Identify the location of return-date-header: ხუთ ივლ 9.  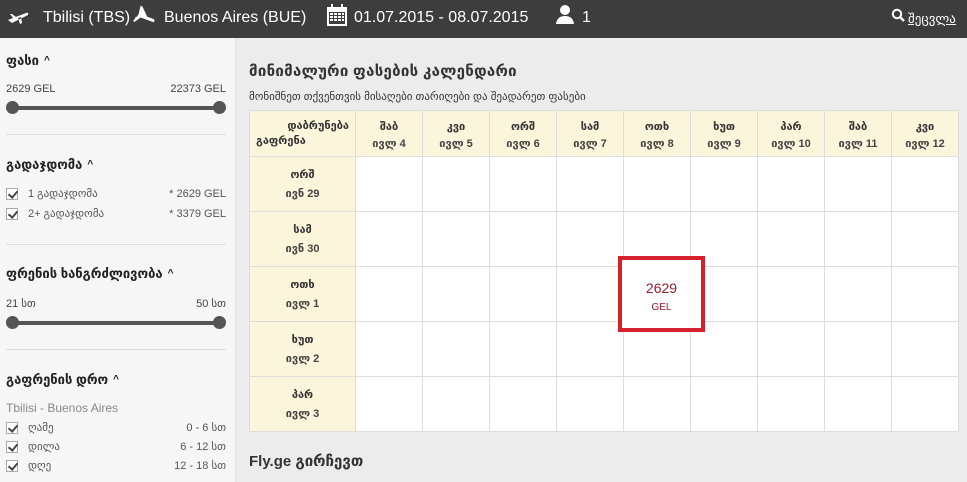
(724, 133).